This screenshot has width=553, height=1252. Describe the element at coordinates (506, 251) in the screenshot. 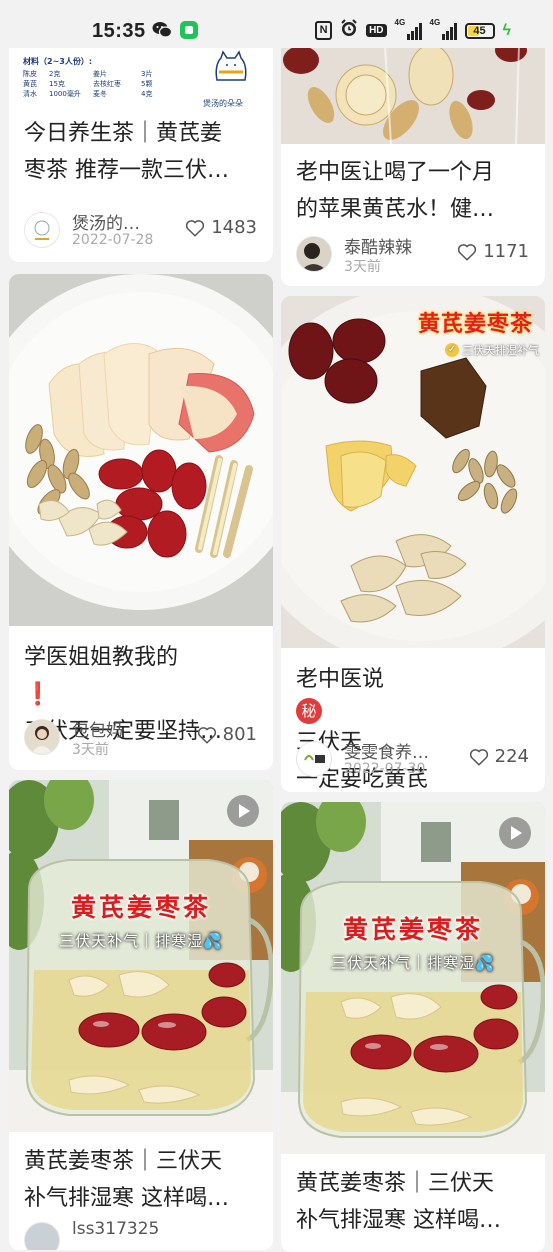

I see `like-count: 1171` at that location.